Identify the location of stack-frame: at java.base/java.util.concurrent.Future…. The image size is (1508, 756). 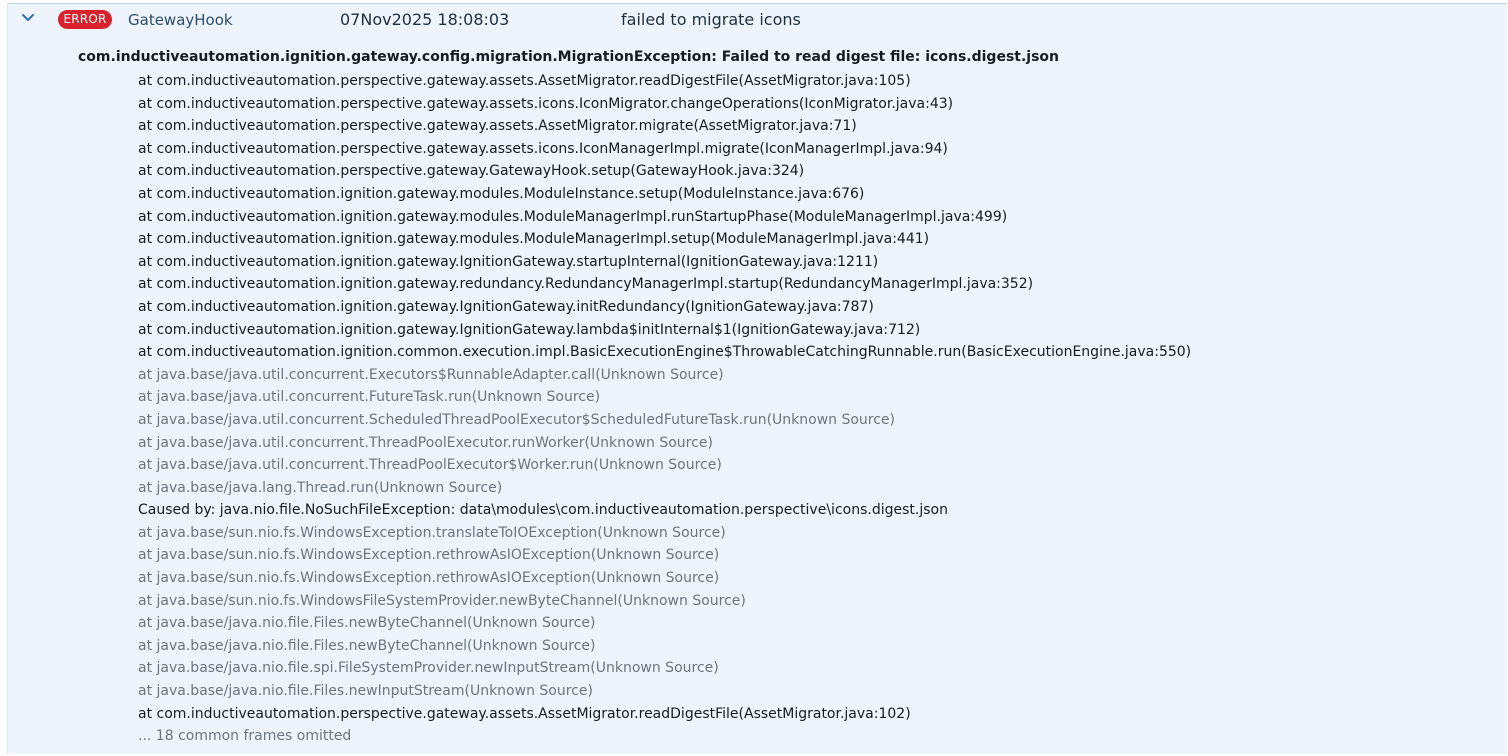
(369, 397).